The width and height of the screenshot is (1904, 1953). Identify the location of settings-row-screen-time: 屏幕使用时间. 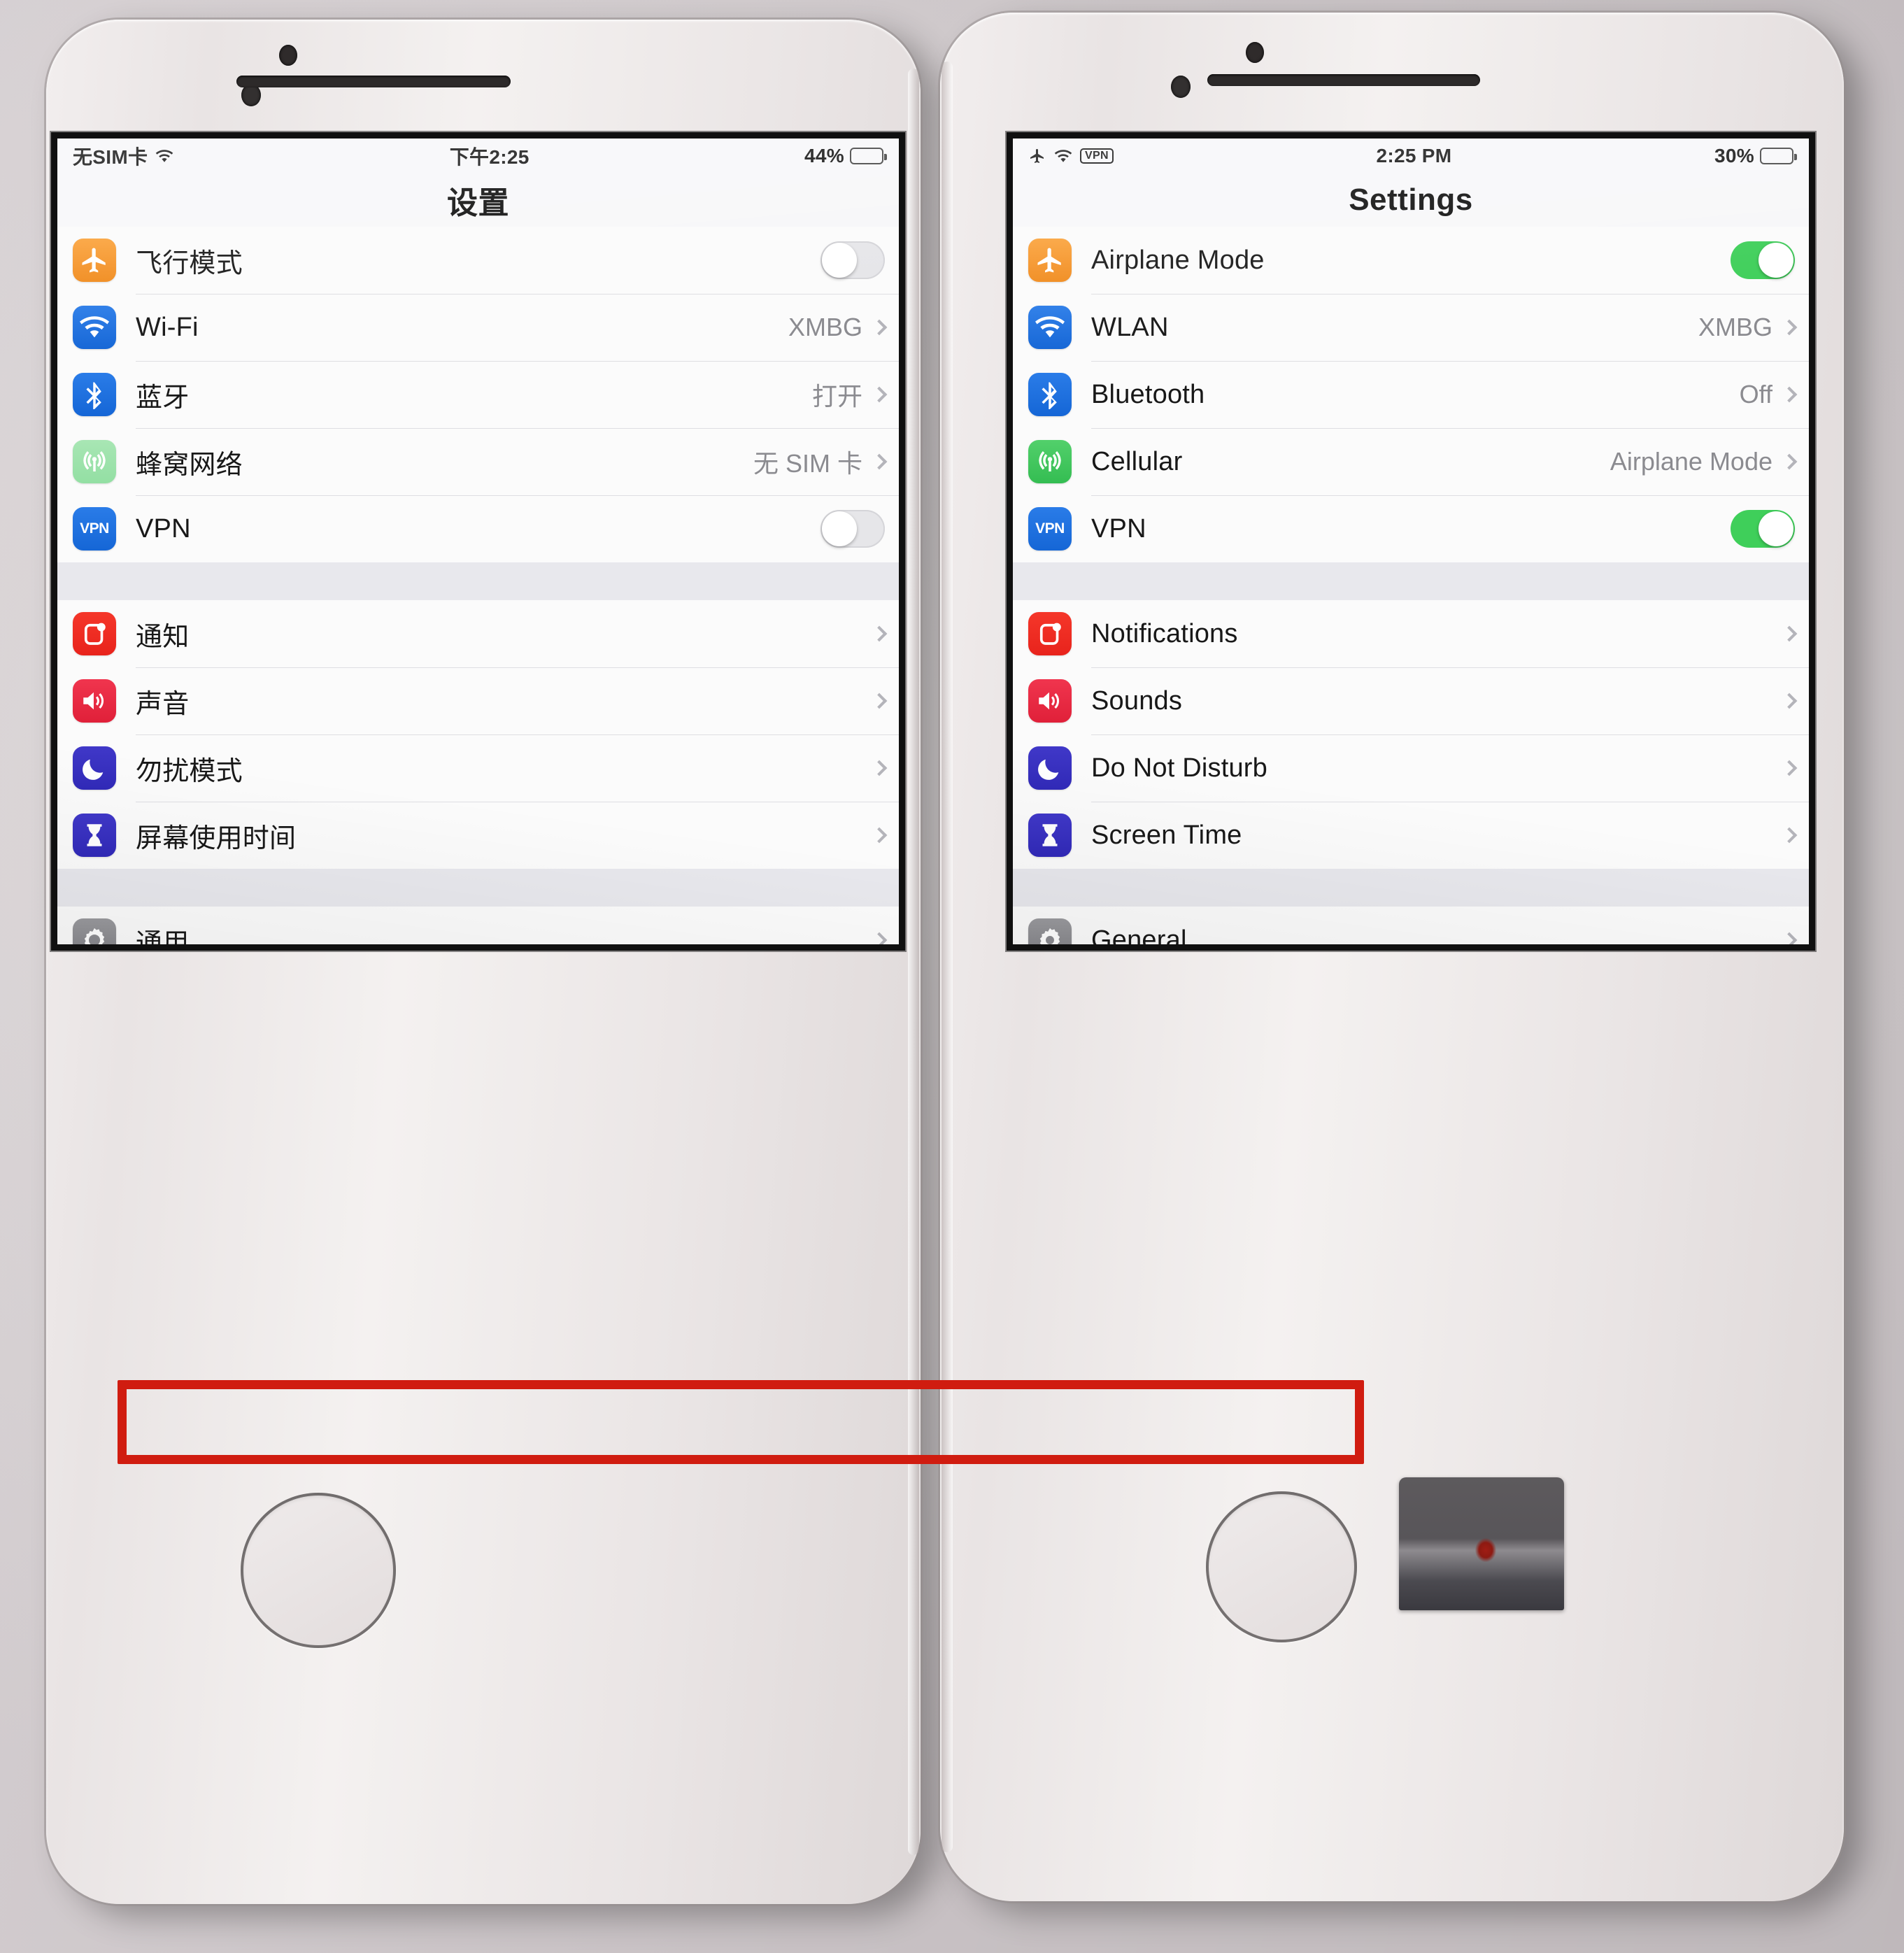
(478, 835).